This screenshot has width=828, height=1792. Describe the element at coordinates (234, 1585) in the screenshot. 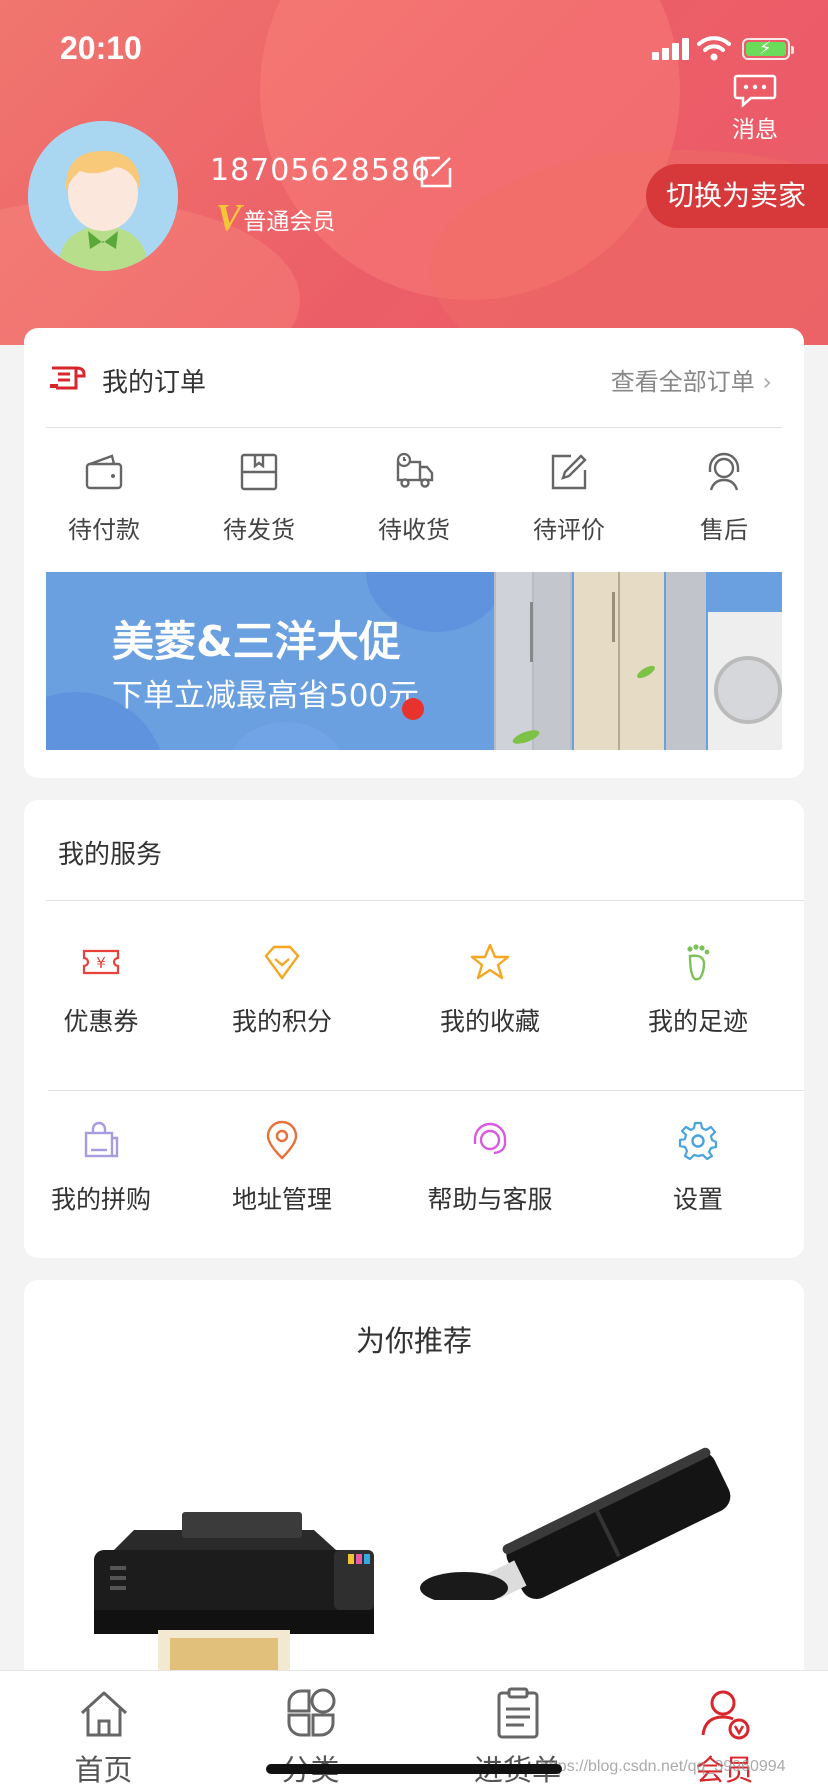

I see `product-printer-image` at that location.